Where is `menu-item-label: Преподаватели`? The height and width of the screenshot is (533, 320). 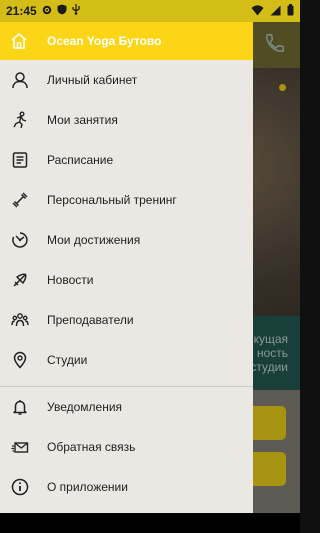 menu-item-label: Преподаватели is located at coordinates (90, 320).